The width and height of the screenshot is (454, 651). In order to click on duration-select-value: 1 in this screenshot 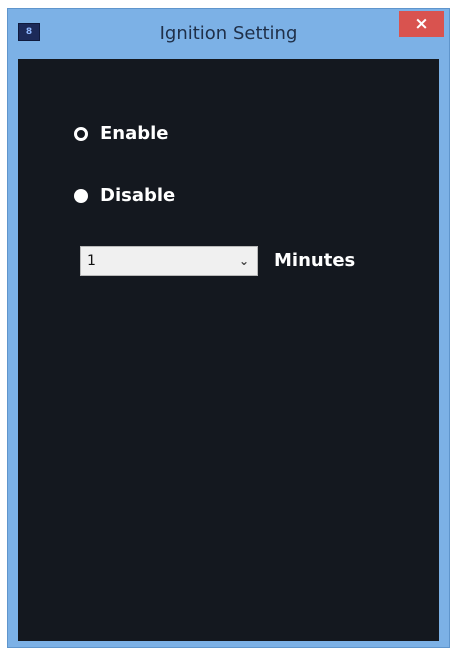, I will do `click(91, 261)`.